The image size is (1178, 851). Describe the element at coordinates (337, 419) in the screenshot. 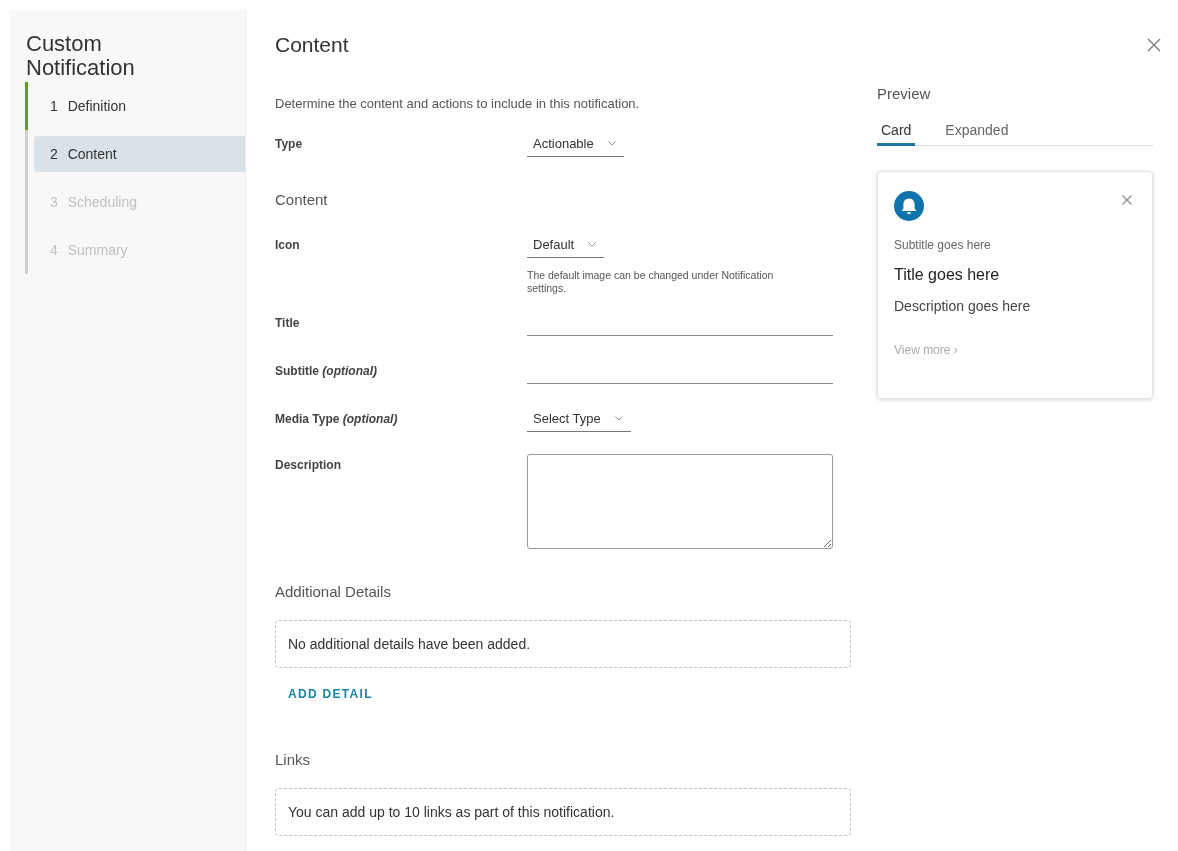

I see `field-label: Media Type (optional)` at that location.